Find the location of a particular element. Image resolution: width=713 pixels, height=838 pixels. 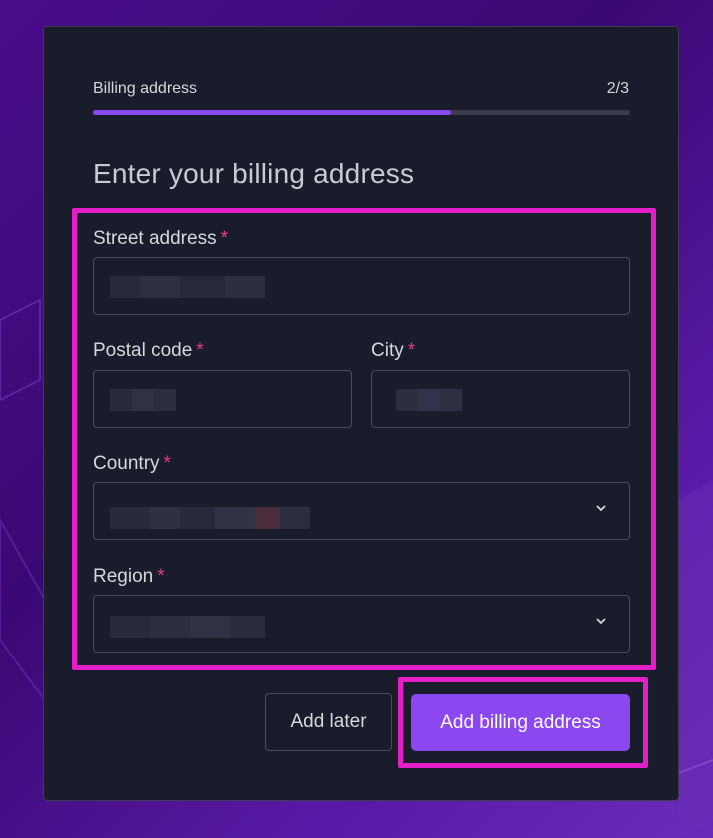

region-label-text: Region is located at coordinates (123, 576).